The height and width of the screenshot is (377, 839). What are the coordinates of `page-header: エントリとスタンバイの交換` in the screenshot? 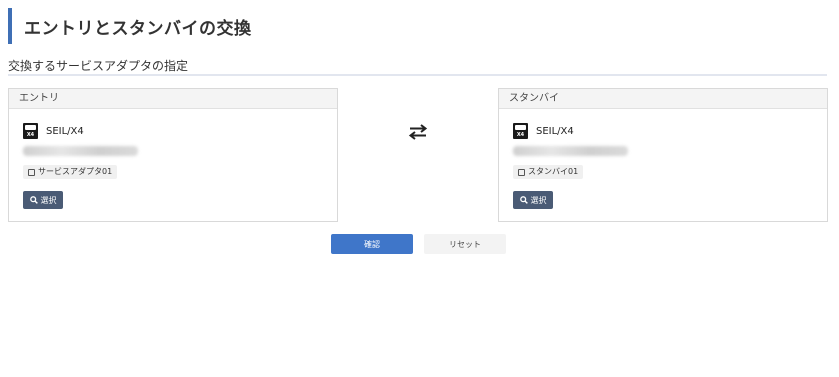 It's located at (158, 26).